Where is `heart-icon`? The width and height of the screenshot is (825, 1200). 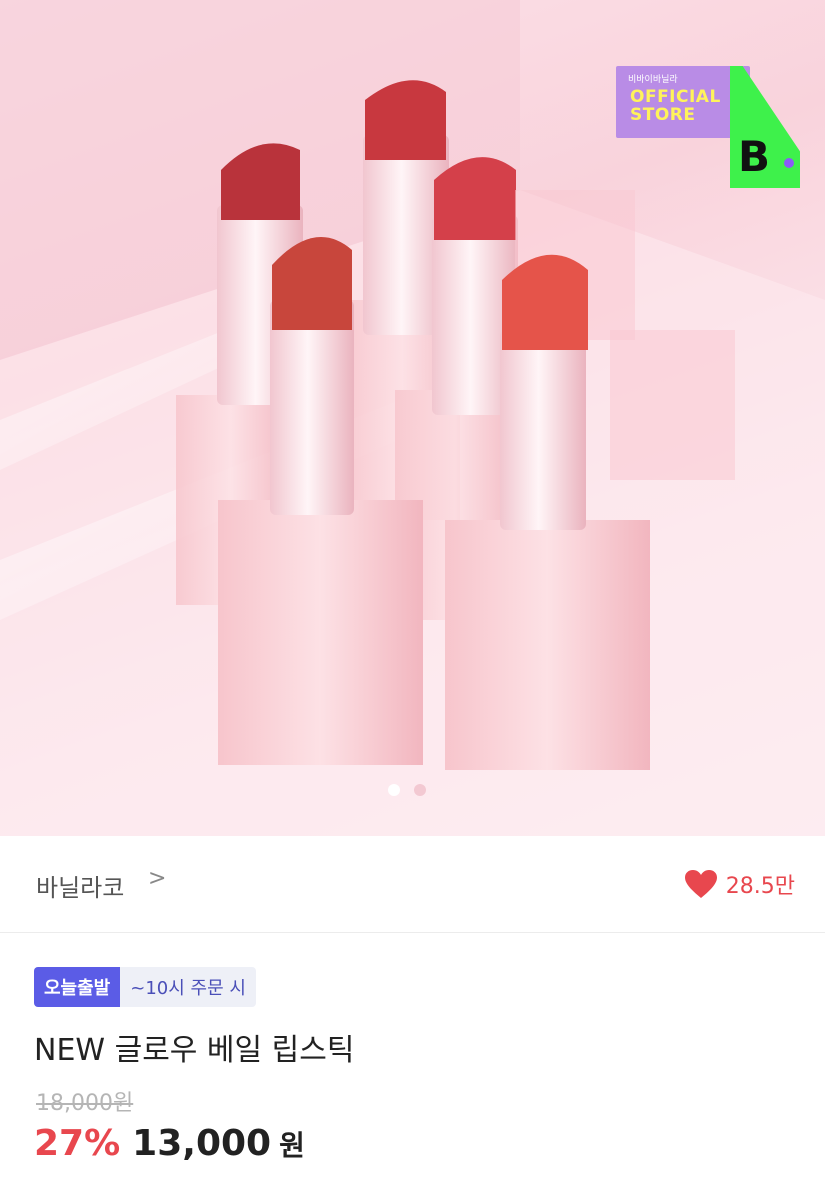
heart-icon is located at coordinates (701, 884).